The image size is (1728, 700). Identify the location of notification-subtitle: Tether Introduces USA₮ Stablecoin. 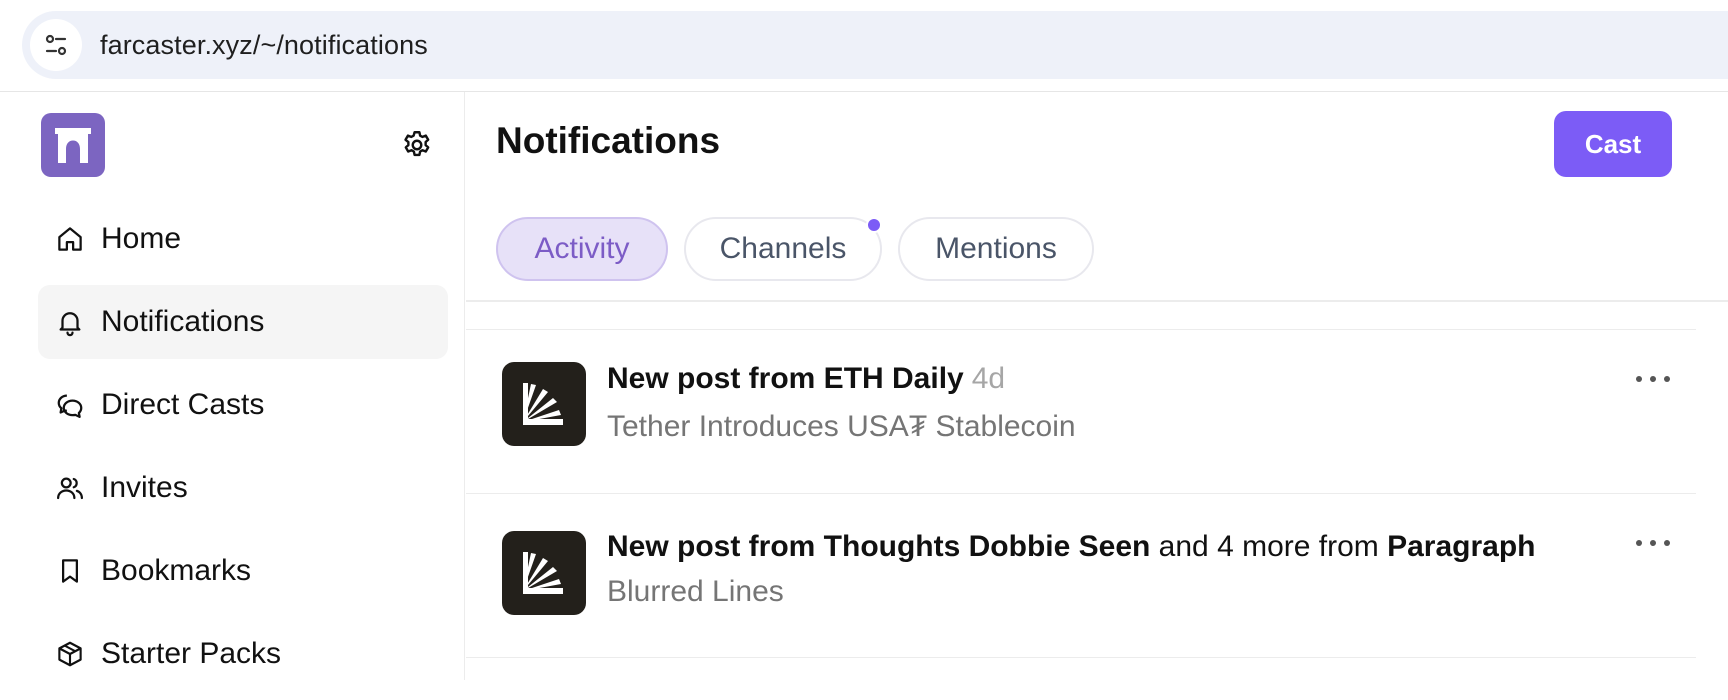
(841, 426).